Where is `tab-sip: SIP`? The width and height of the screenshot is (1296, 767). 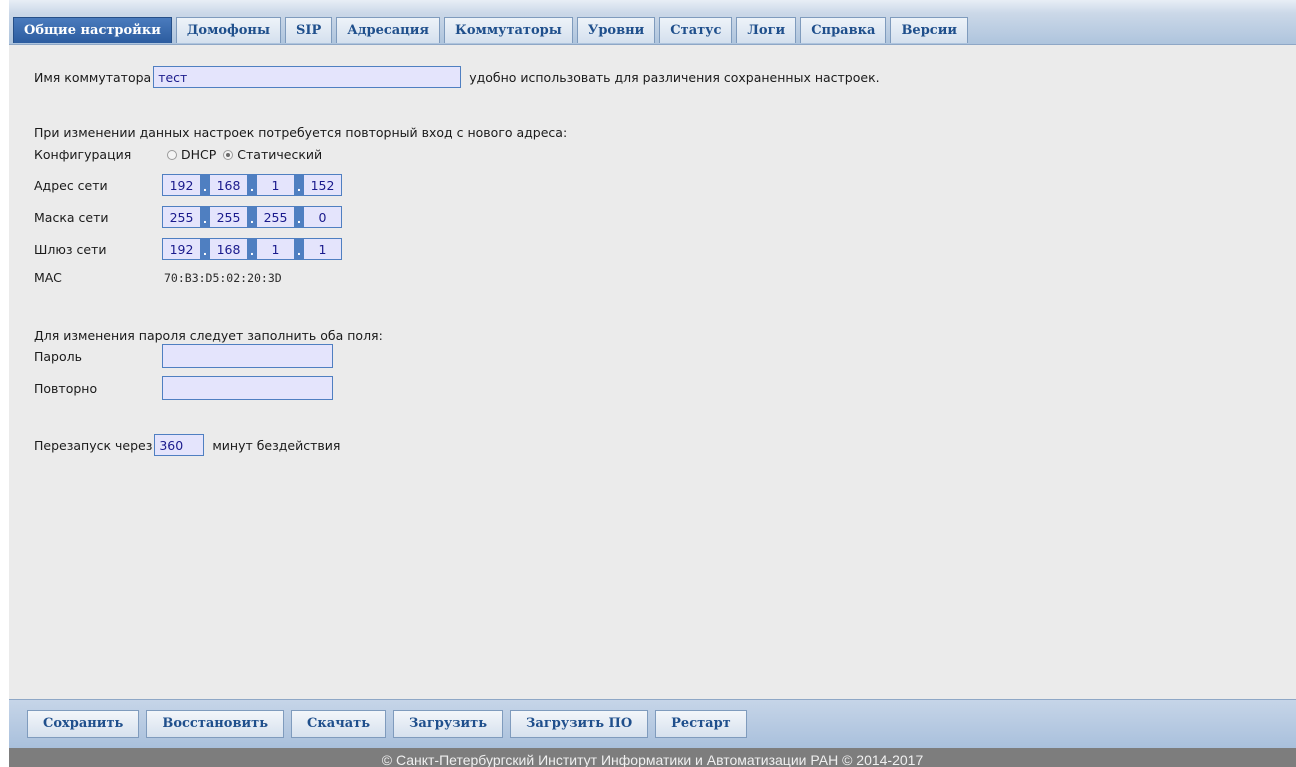 tab-sip: SIP is located at coordinates (308, 30).